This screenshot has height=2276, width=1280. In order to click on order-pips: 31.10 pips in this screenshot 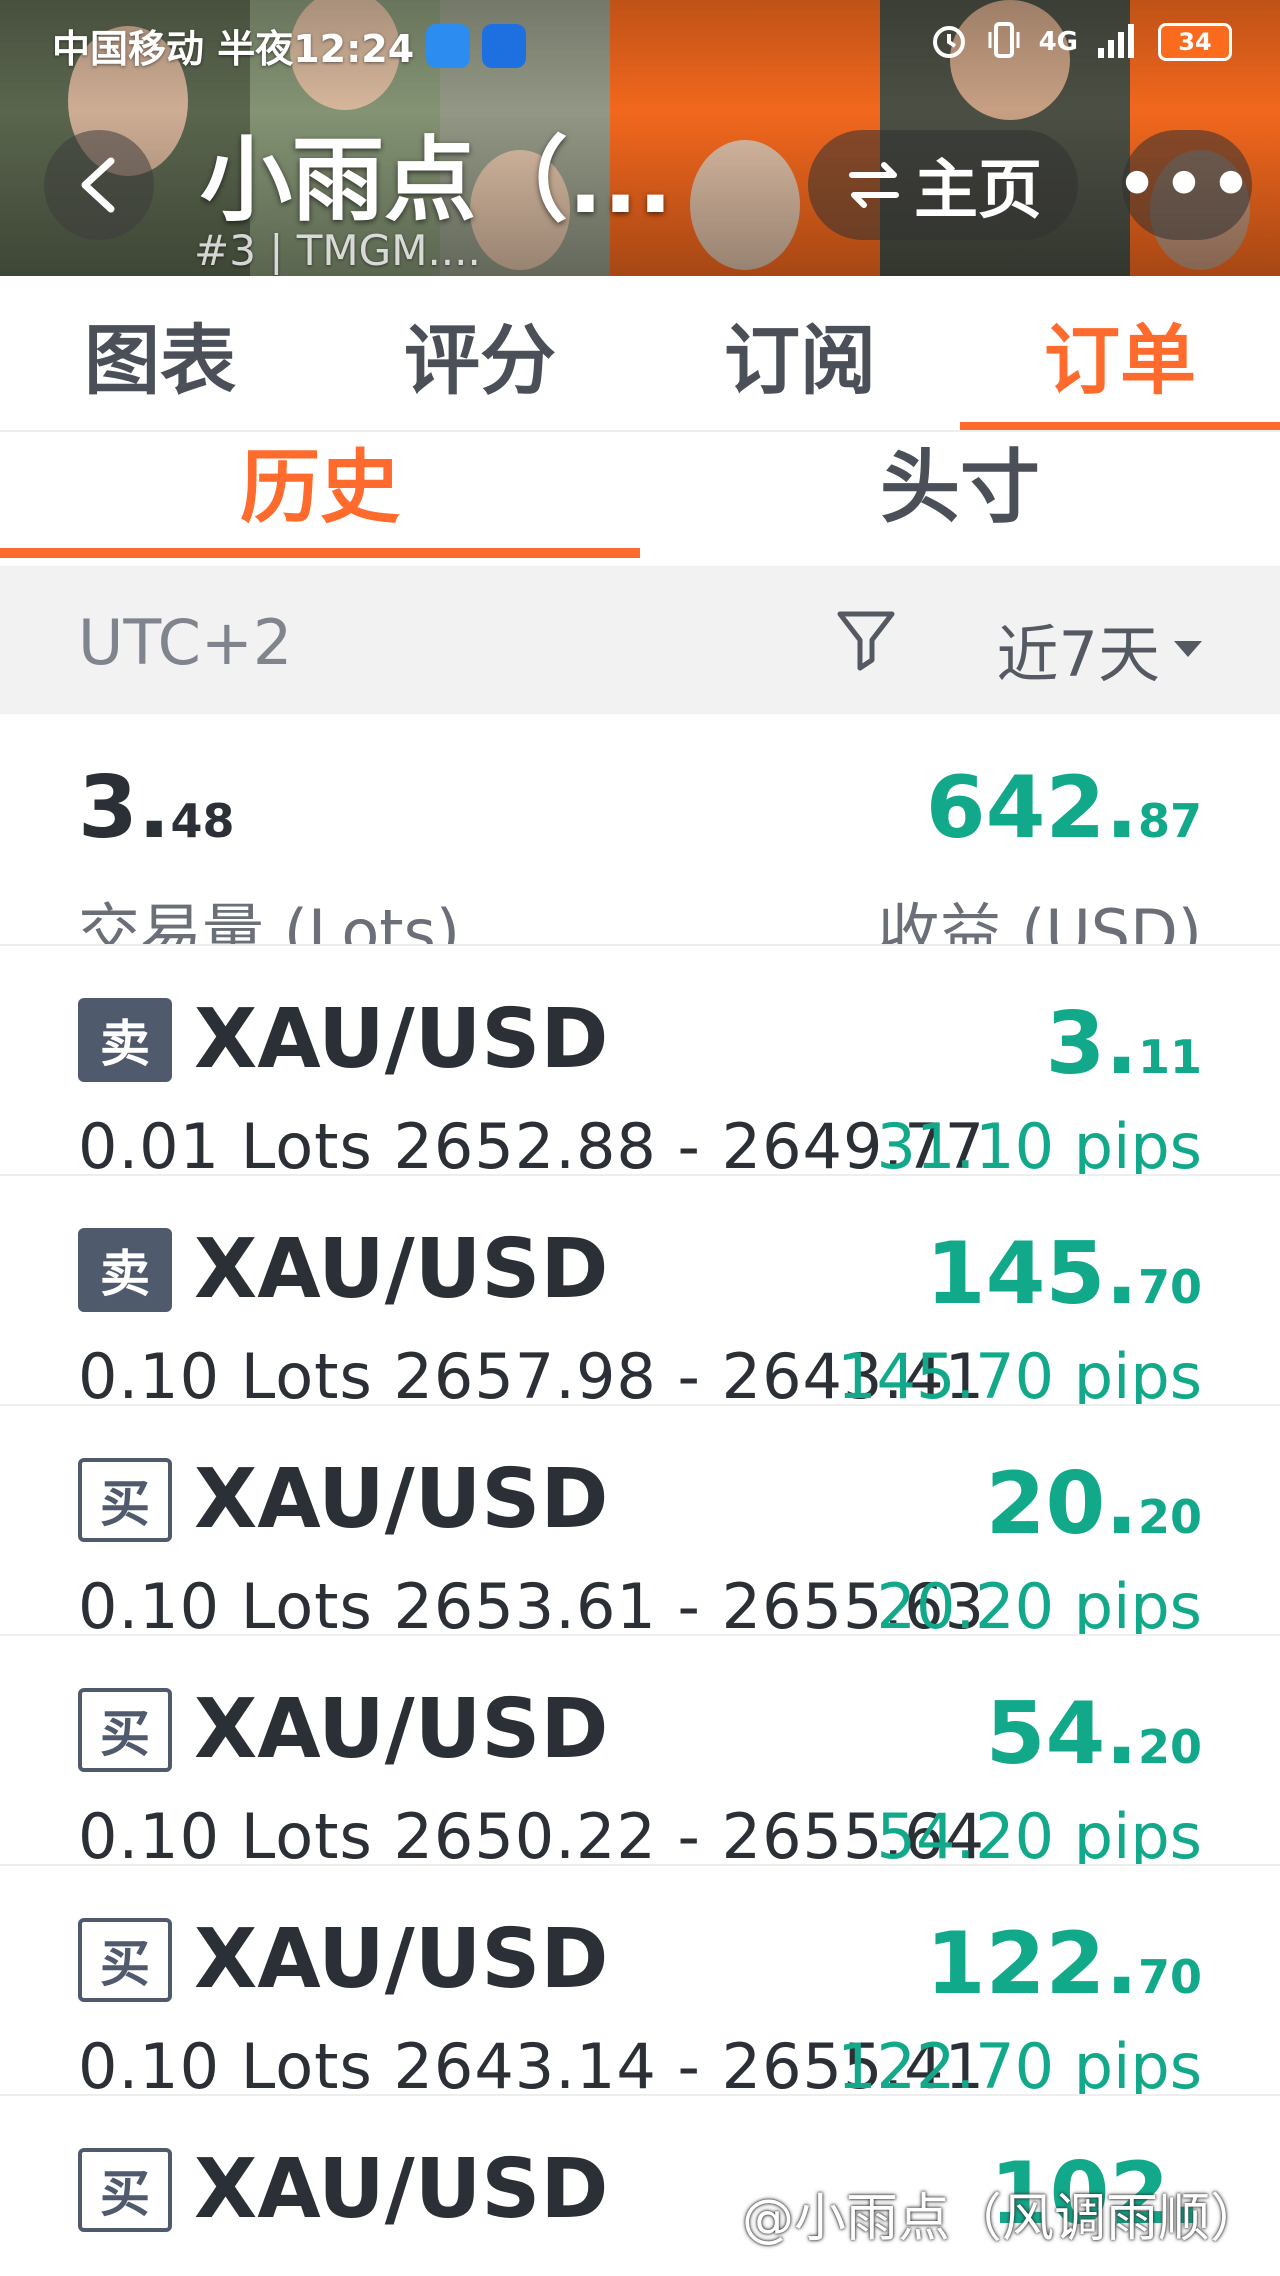, I will do `click(1039, 1143)`.